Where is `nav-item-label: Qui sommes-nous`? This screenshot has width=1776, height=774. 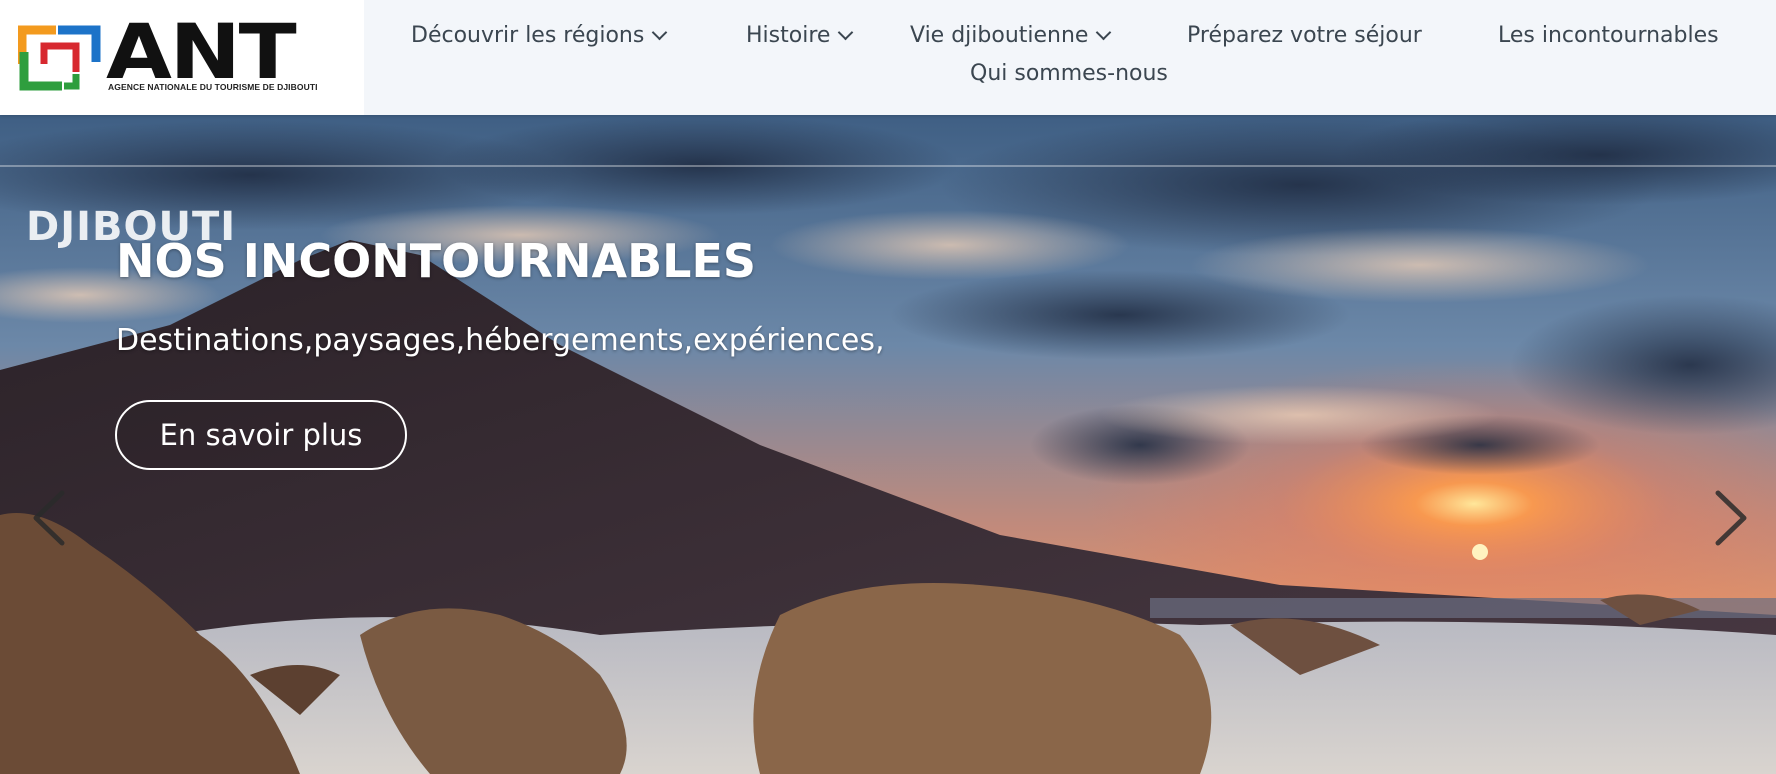
nav-item-label: Qui sommes-nous is located at coordinates (1069, 73).